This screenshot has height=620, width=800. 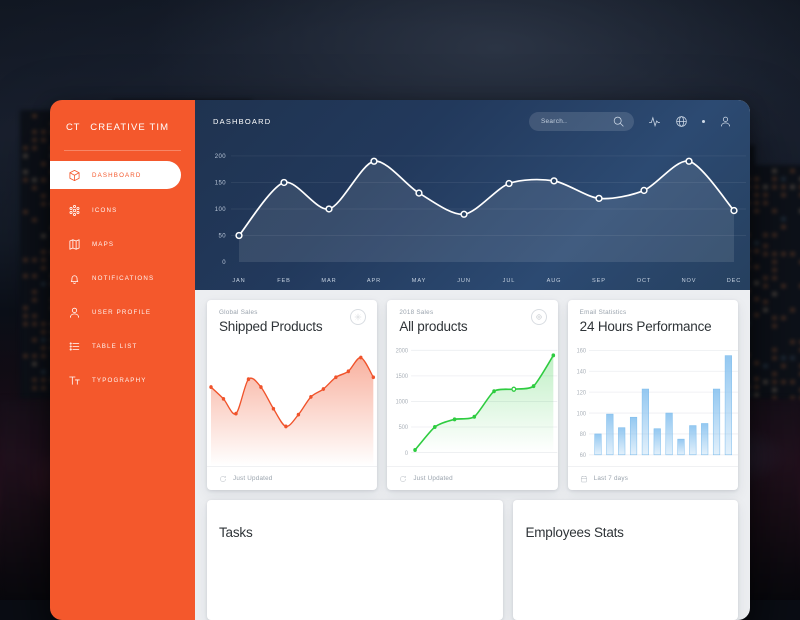 I want to click on map-icon, so click(x=74, y=244).